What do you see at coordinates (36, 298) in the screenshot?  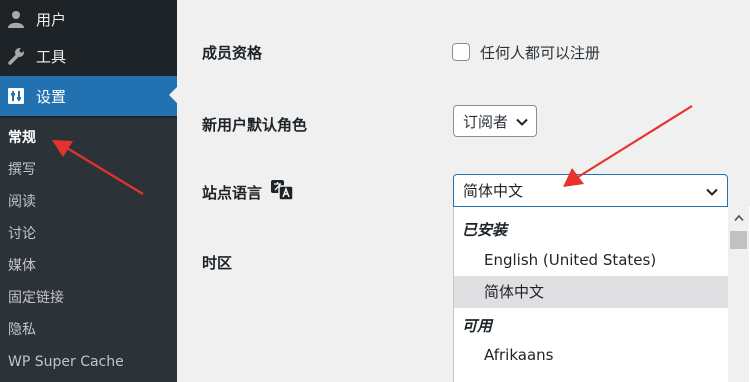 I see `submenu-item-permalinks: 固定链接` at bounding box center [36, 298].